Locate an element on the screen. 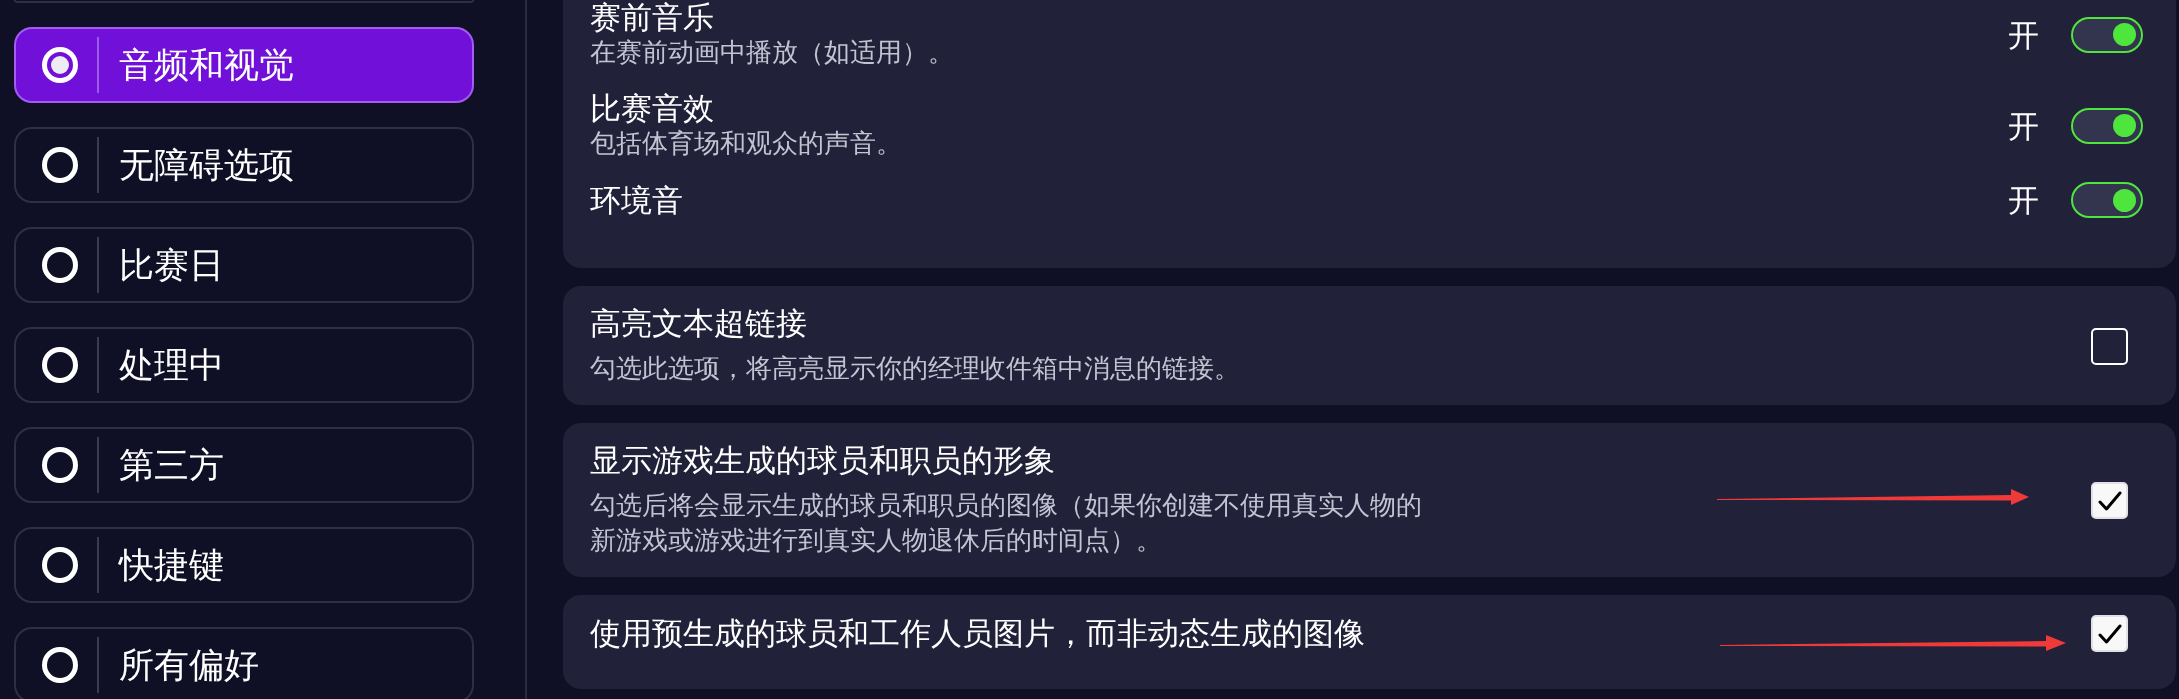 This screenshot has width=2179, height=699. sidebar-item: 所有偏好 is located at coordinates (244, 663).